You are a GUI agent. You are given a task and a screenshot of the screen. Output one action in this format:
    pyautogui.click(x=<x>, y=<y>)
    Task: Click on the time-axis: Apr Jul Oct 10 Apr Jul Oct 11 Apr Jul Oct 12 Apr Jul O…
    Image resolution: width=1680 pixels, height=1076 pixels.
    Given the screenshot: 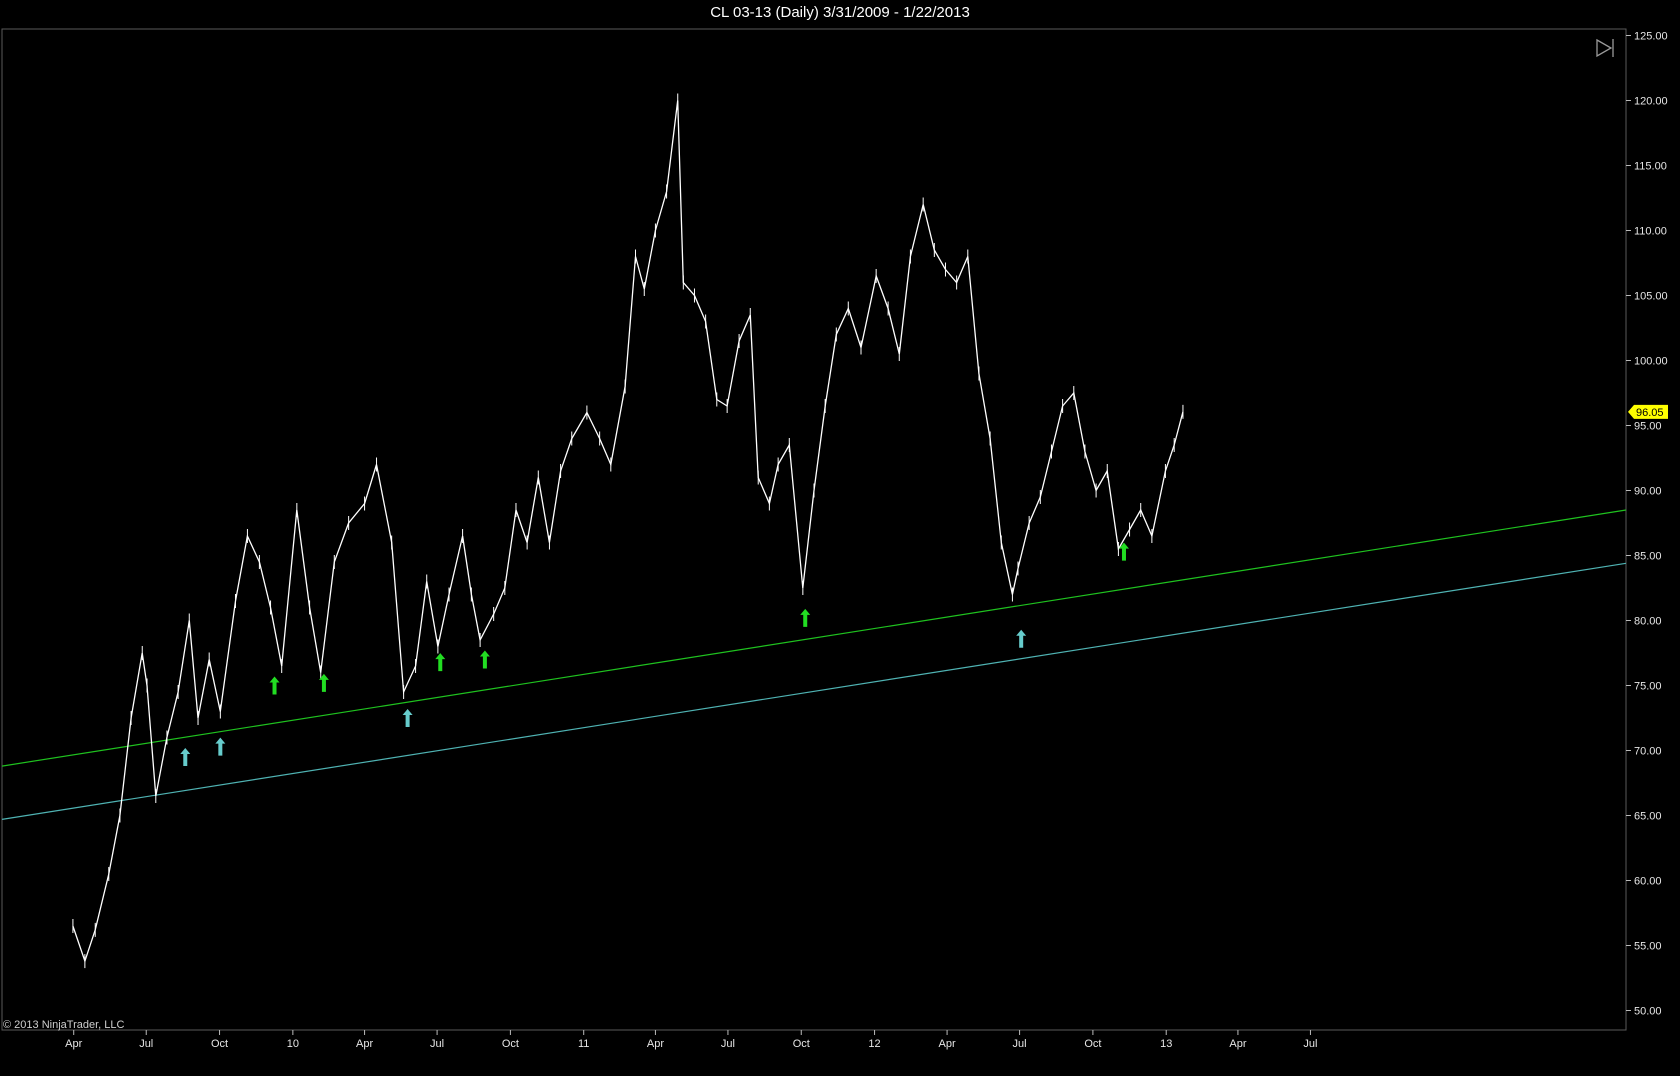 What is the action you would take?
    pyautogui.click(x=691, y=1040)
    